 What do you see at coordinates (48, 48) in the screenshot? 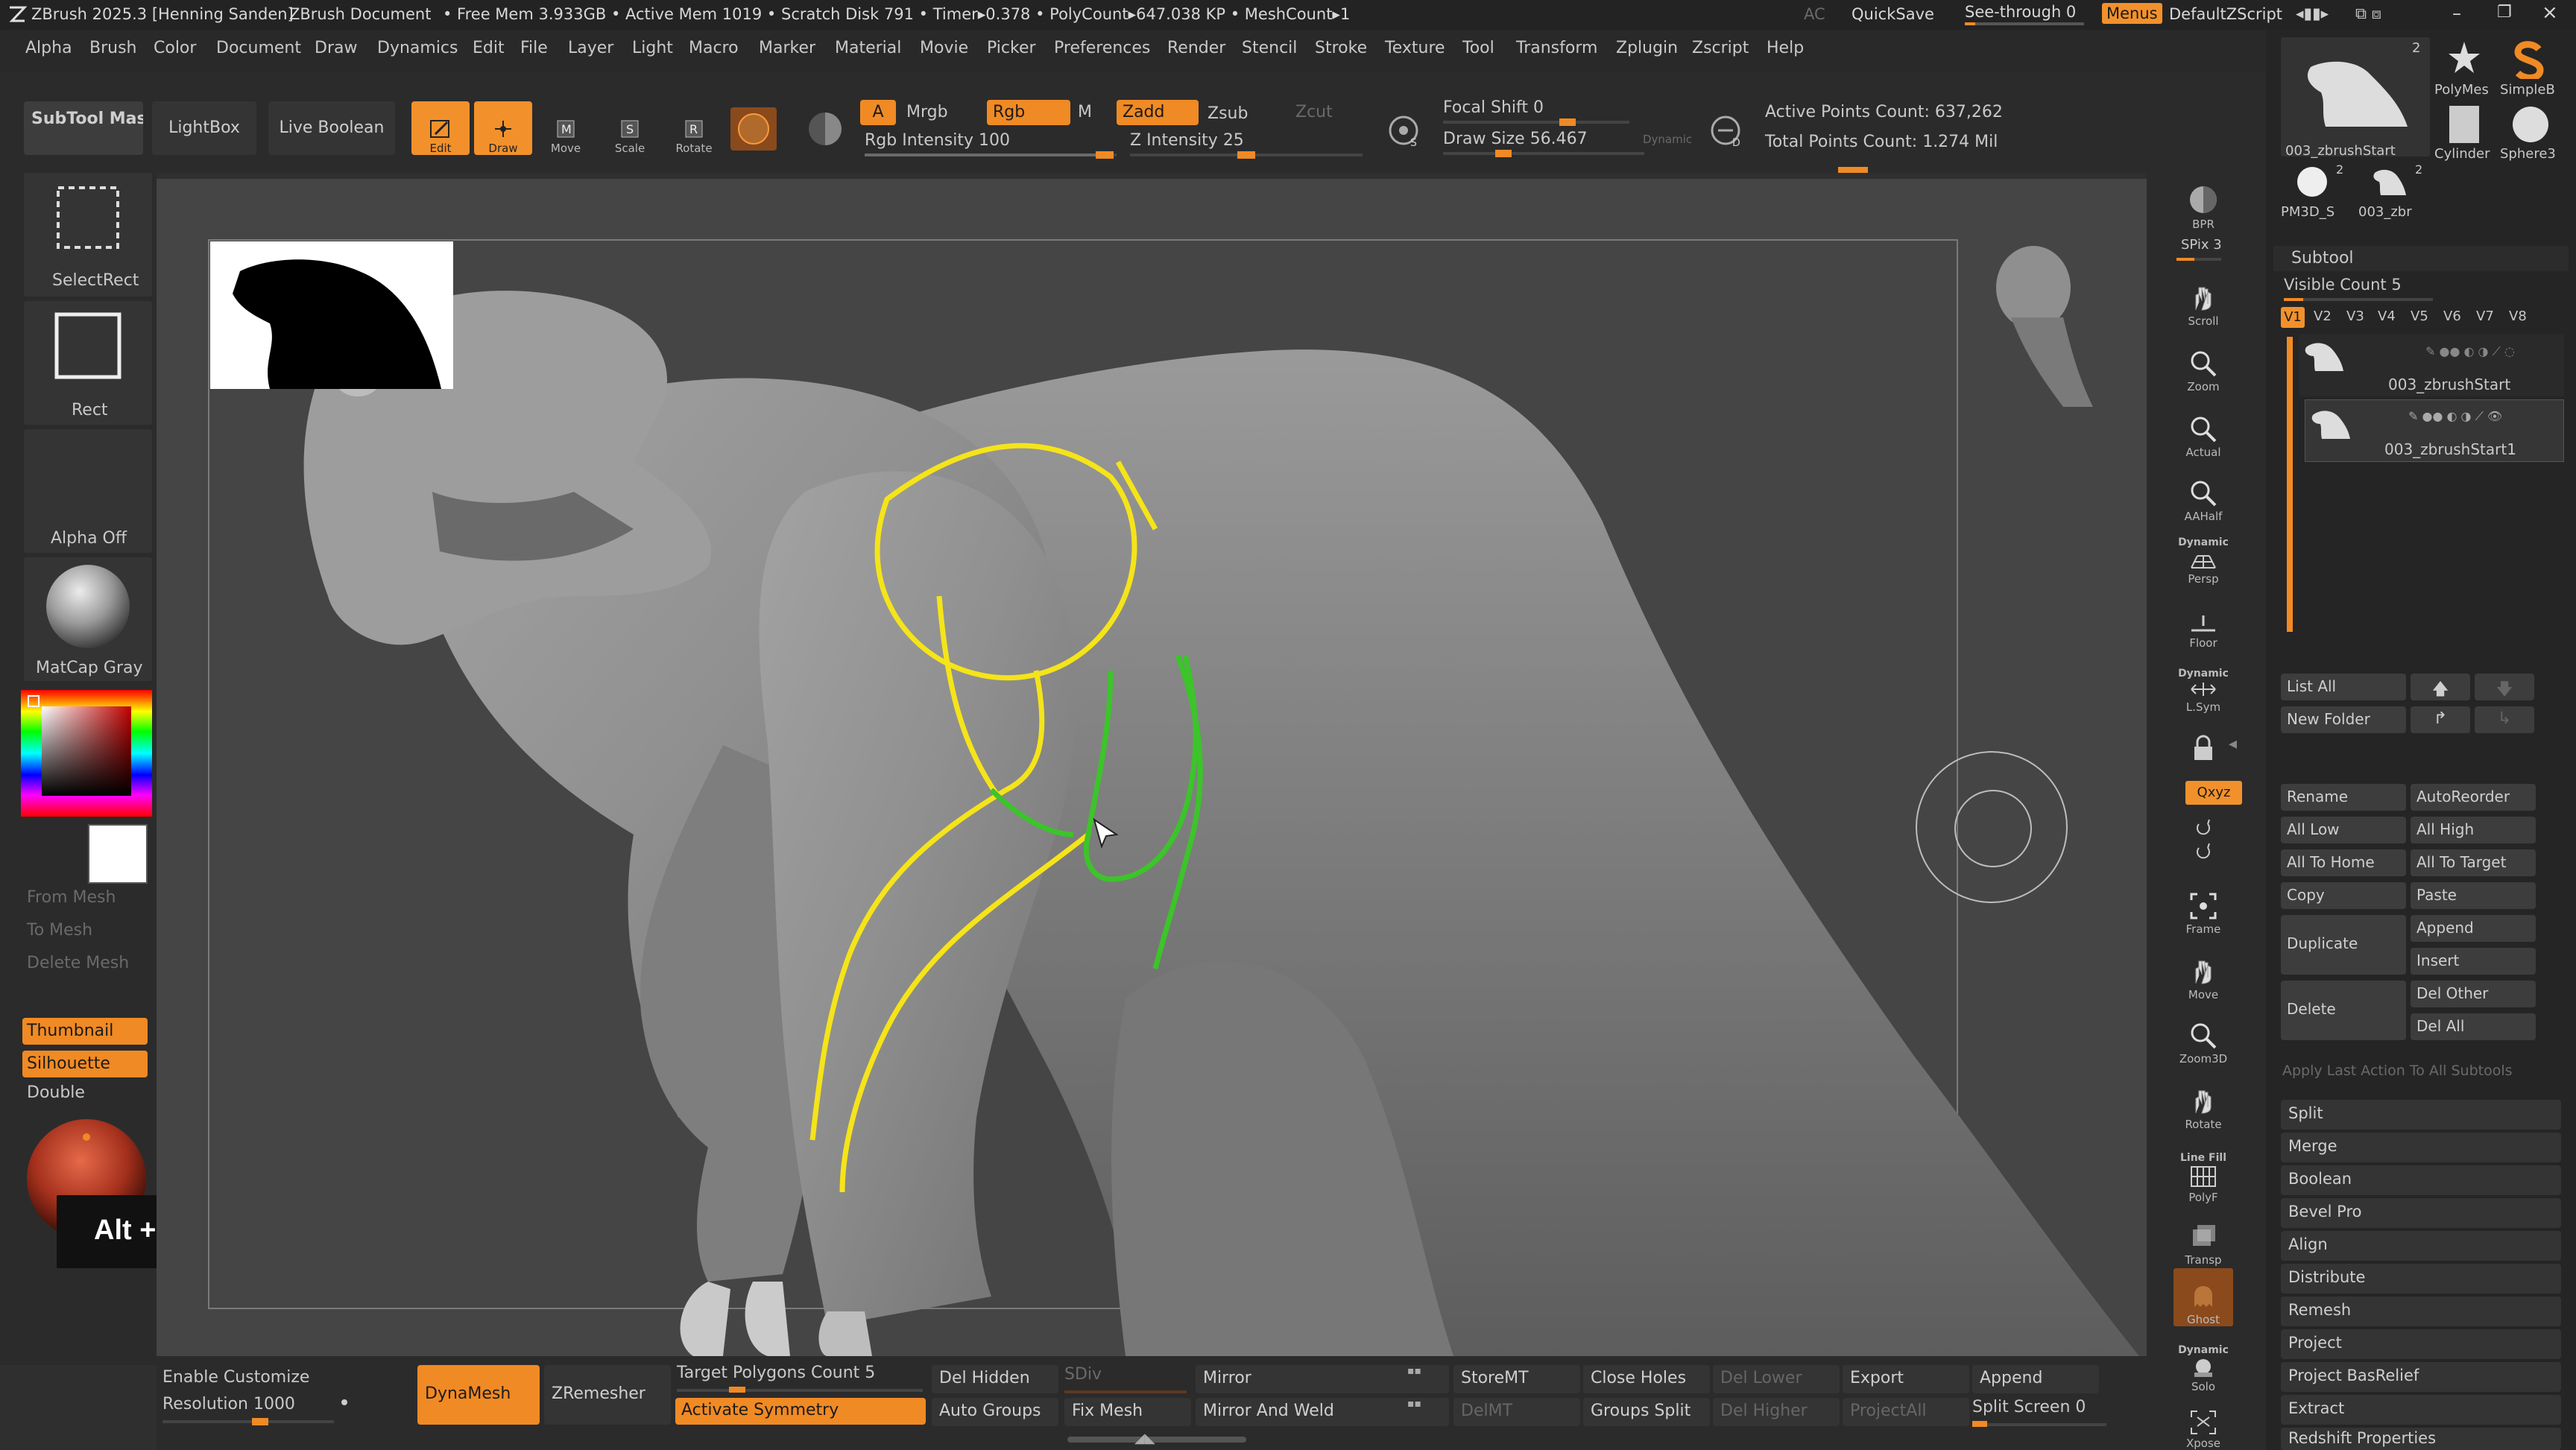
I see `menu-alpha: Alpha` at bounding box center [48, 48].